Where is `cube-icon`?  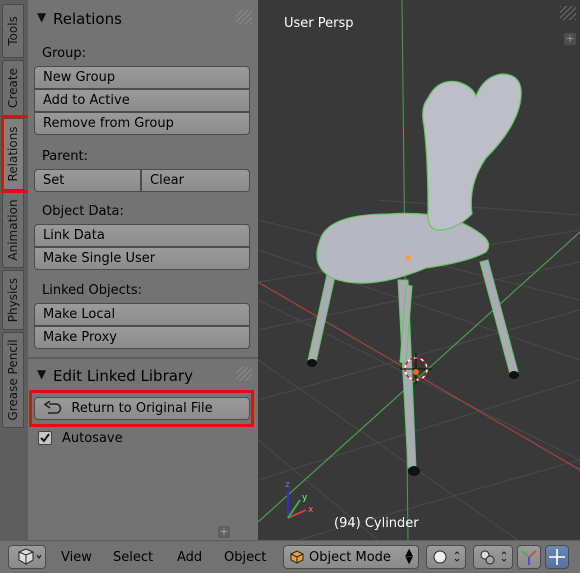
cube-icon is located at coordinates (297, 557).